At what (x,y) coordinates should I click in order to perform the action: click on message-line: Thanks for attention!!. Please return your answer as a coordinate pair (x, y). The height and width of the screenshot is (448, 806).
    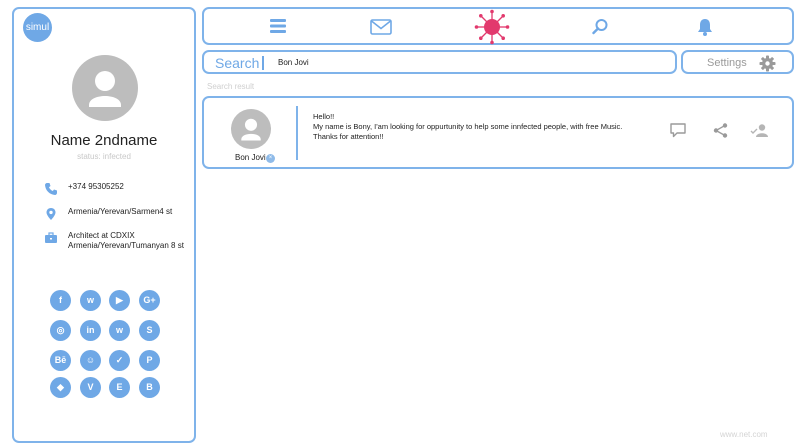
    Looking at the image, I should click on (348, 136).